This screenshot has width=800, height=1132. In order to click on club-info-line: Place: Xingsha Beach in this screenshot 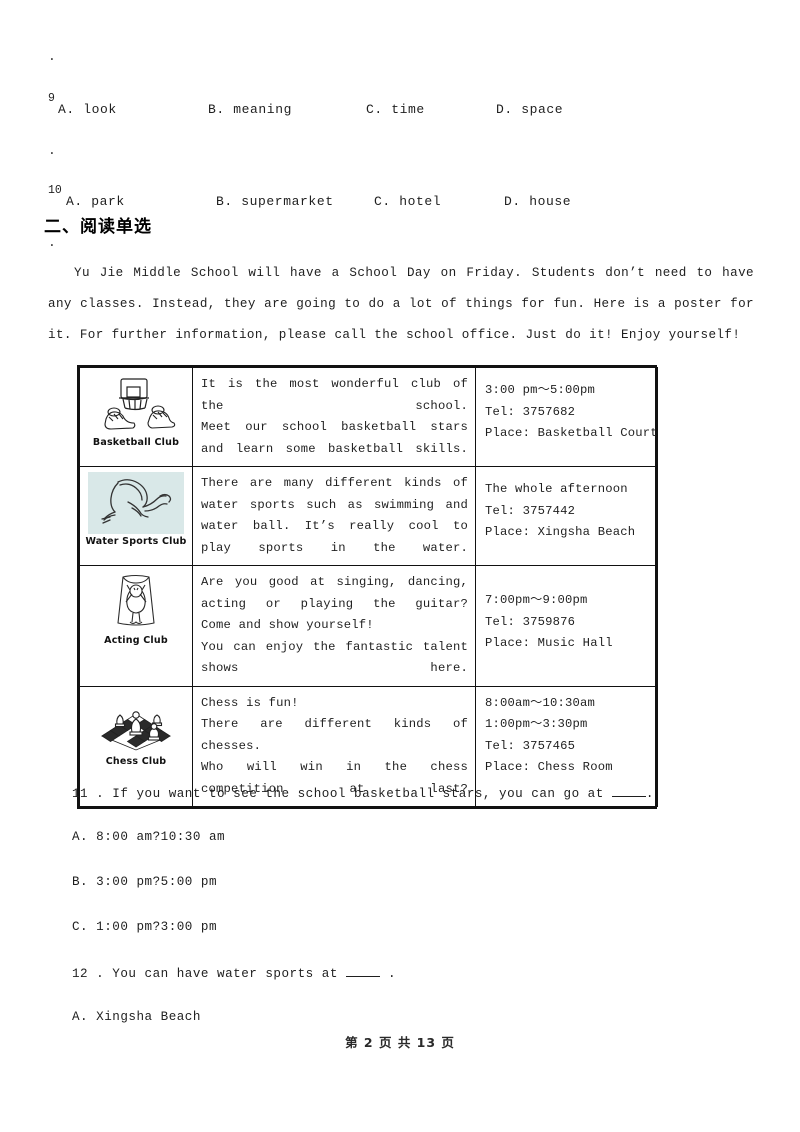, I will do `click(560, 532)`.